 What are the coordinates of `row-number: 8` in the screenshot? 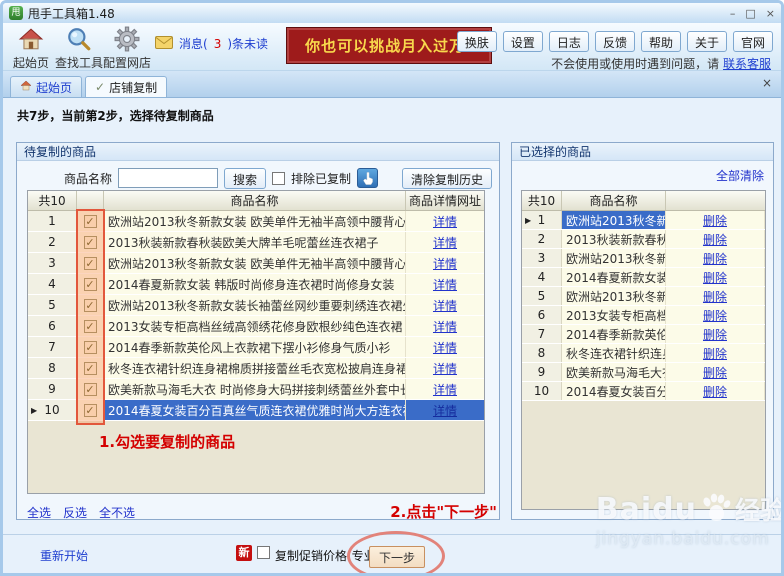 It's located at (52, 368).